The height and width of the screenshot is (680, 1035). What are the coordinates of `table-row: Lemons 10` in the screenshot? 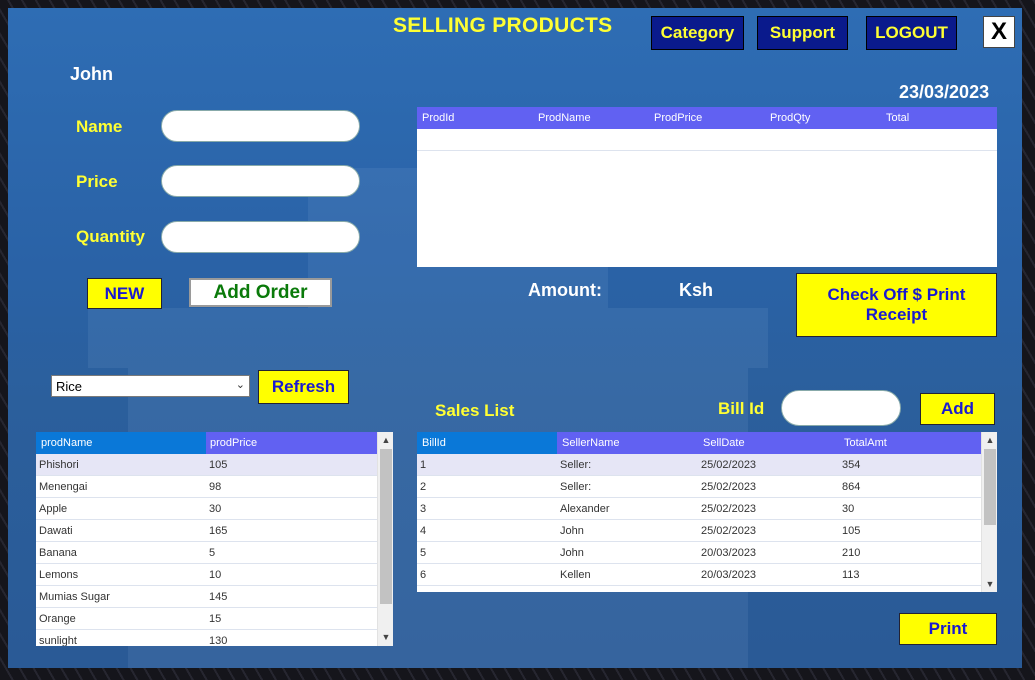 It's located at (206, 575).